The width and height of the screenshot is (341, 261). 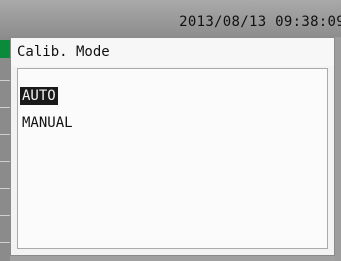 What do you see at coordinates (5, 149) in the screenshot?
I see `side-menu-strip` at bounding box center [5, 149].